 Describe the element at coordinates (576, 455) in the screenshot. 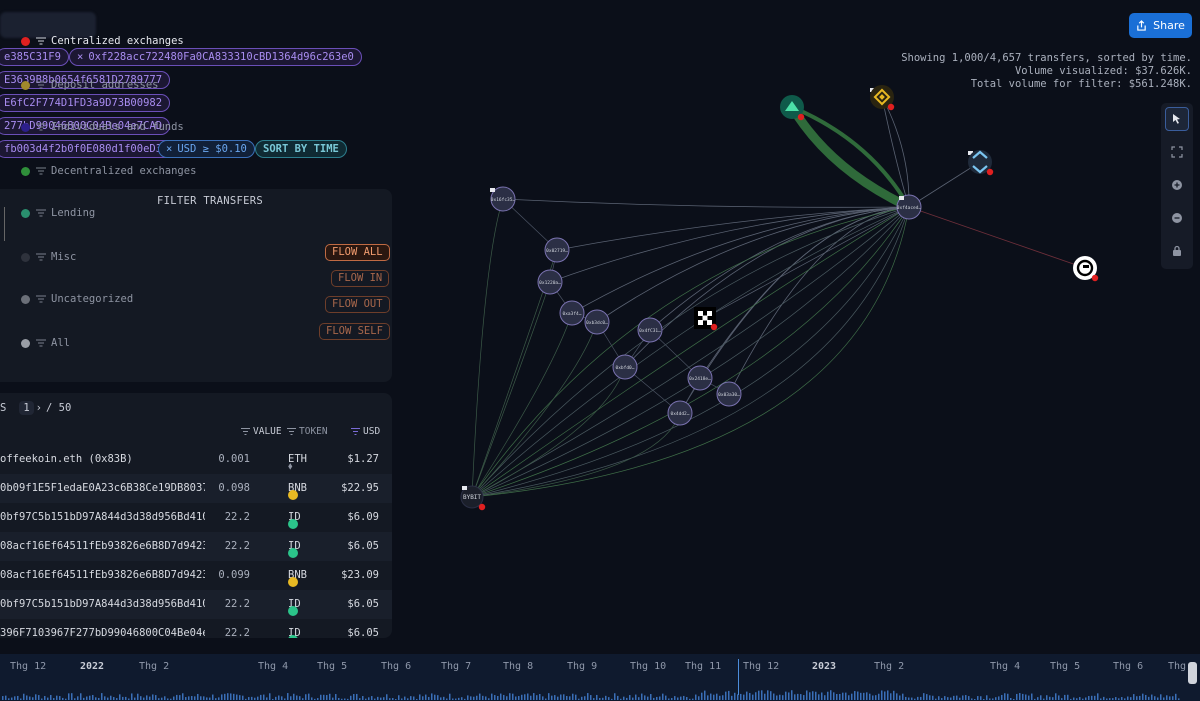

I see `edge-bybit-n10` at that location.